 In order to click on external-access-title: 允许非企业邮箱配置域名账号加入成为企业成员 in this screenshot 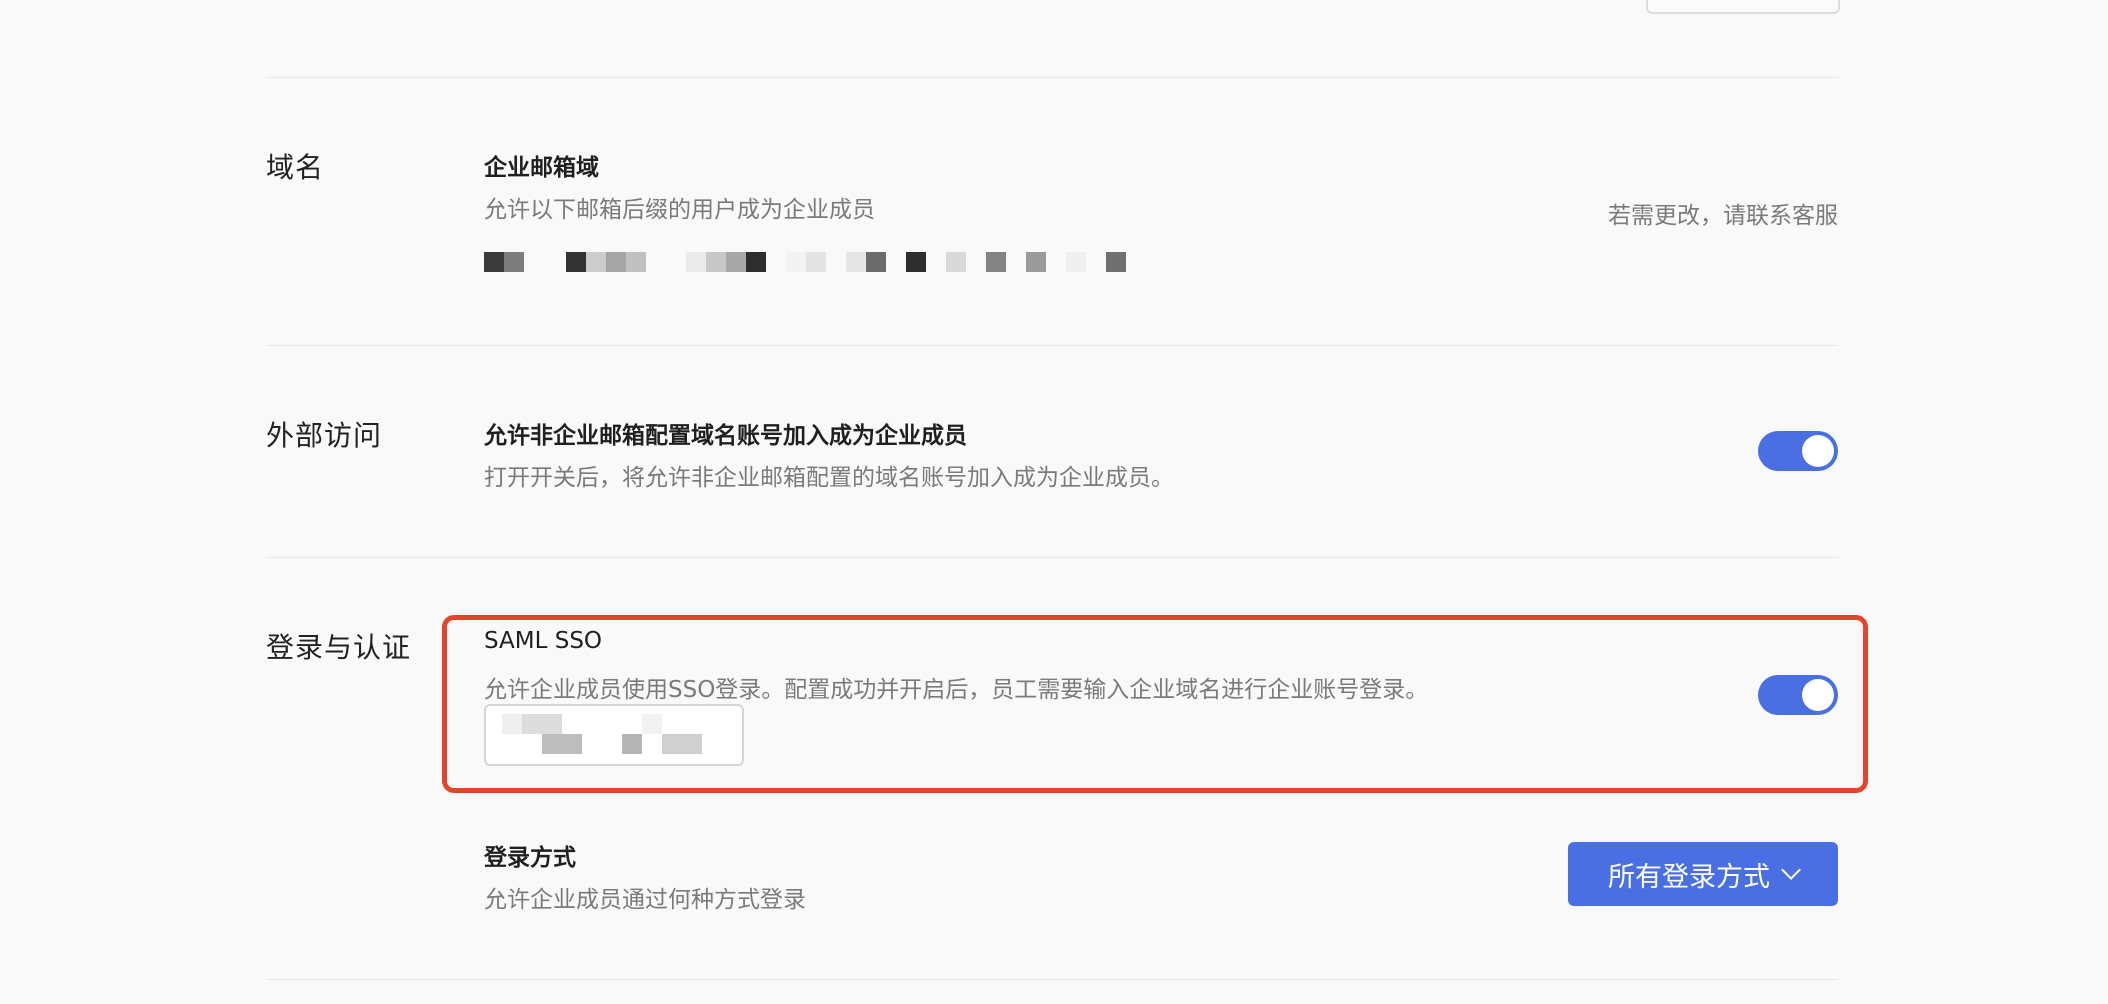, I will do `click(725, 436)`.